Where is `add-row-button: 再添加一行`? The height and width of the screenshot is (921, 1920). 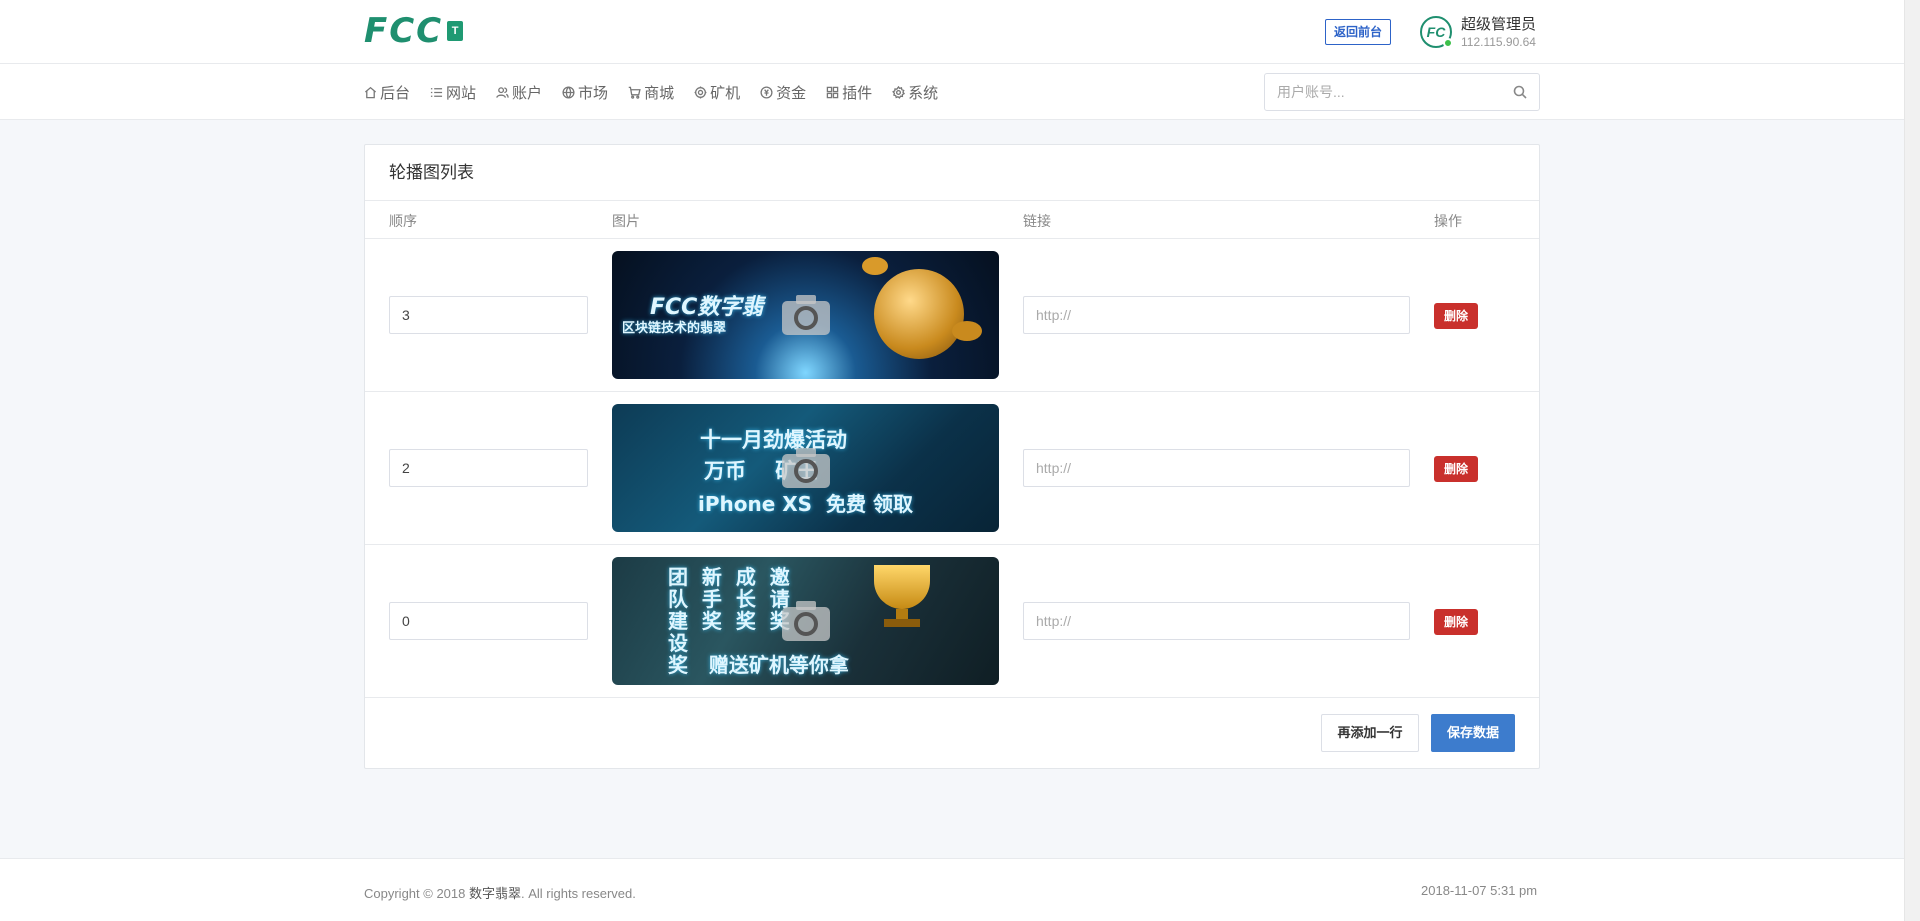 add-row-button: 再添加一行 is located at coordinates (1370, 733).